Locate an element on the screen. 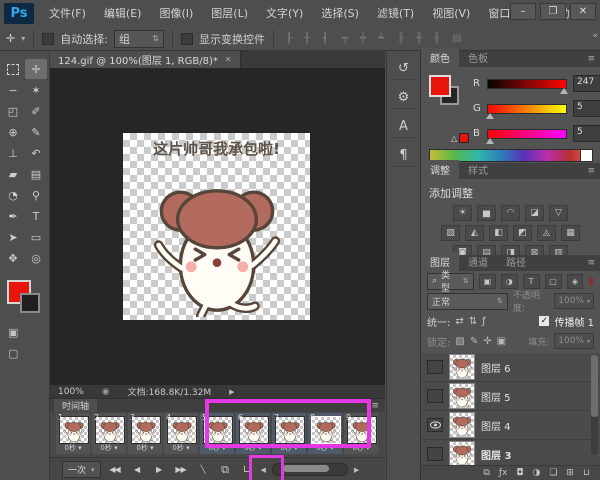 This screenshot has width=600, height=480. align-right-icon: ┨ is located at coordinates (325, 38).